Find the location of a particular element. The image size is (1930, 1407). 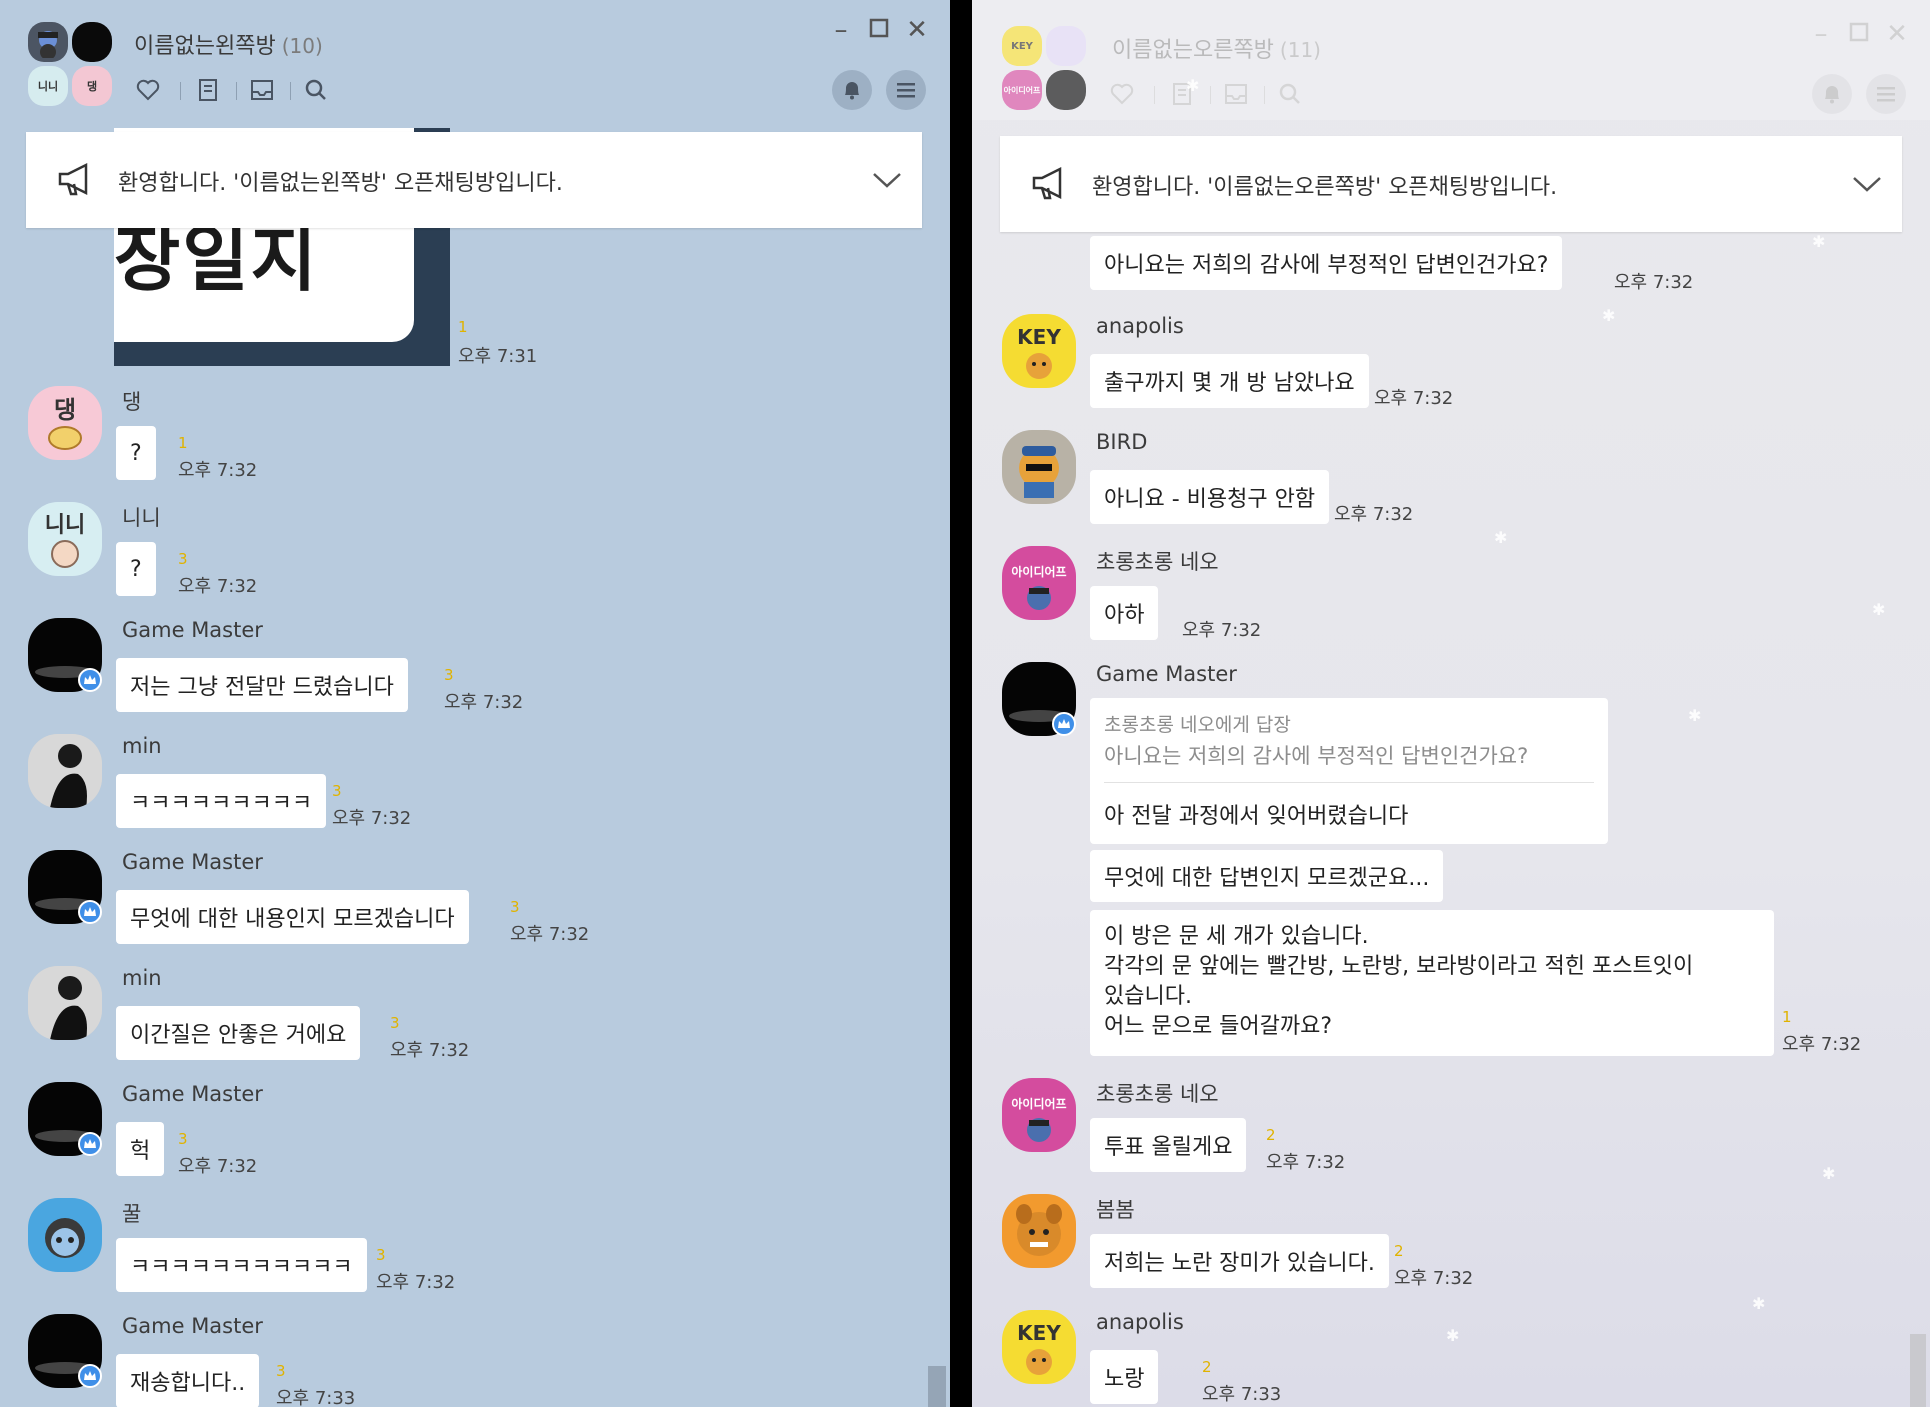

message-bubble: ㅋㅋㅋㅋㅋㅋㅋㅋㅋㅋㅋ is located at coordinates (241, 1265).